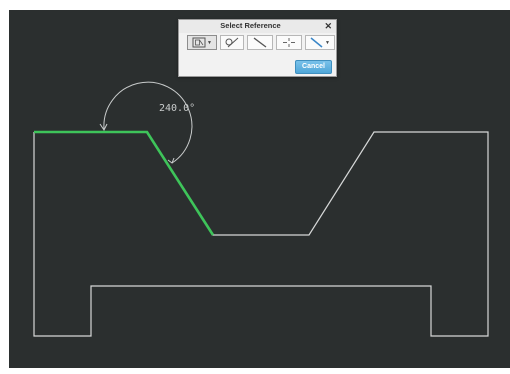 This screenshot has width=510, height=374. I want to click on line-icon, so click(260, 42).